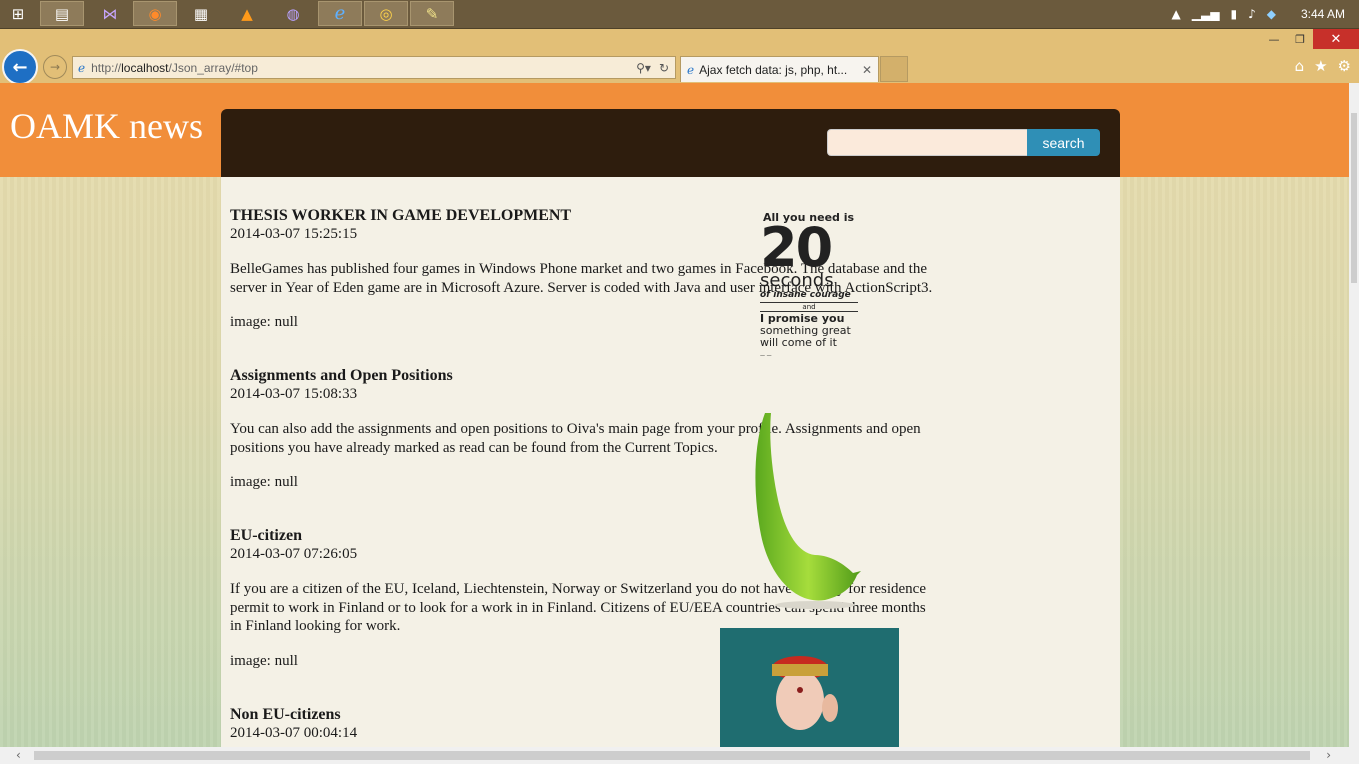  I want to click on search-dropdown-icon: ⚲▾, so click(643, 68).